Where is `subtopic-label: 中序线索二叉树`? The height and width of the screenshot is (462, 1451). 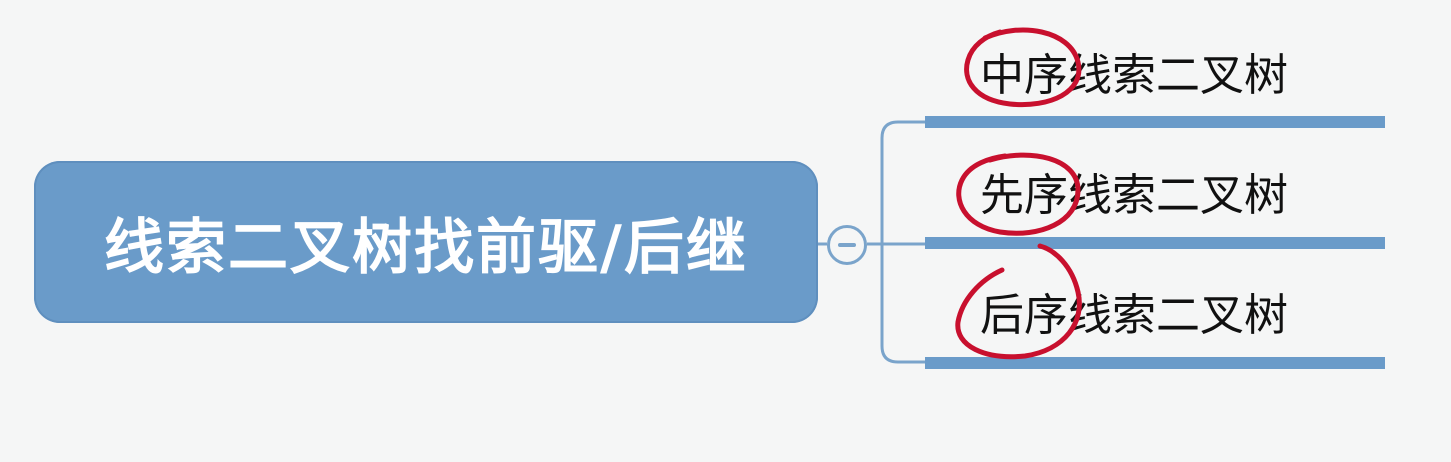
subtopic-label: 中序线索二叉树 is located at coordinates (1134, 75).